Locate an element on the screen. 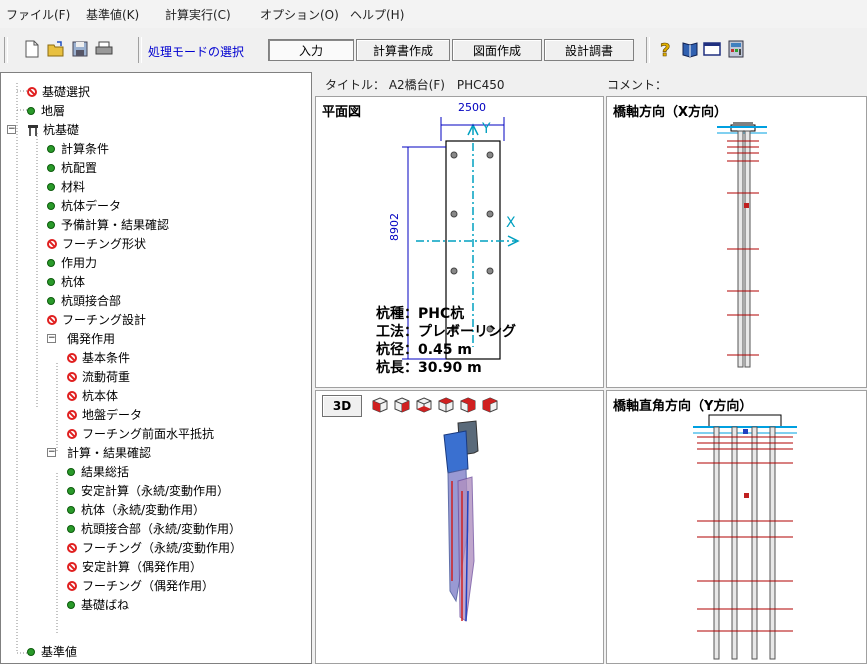 This screenshot has height=664, width=867. tree-item: 杭体（永続/変動作用） is located at coordinates (136, 509).